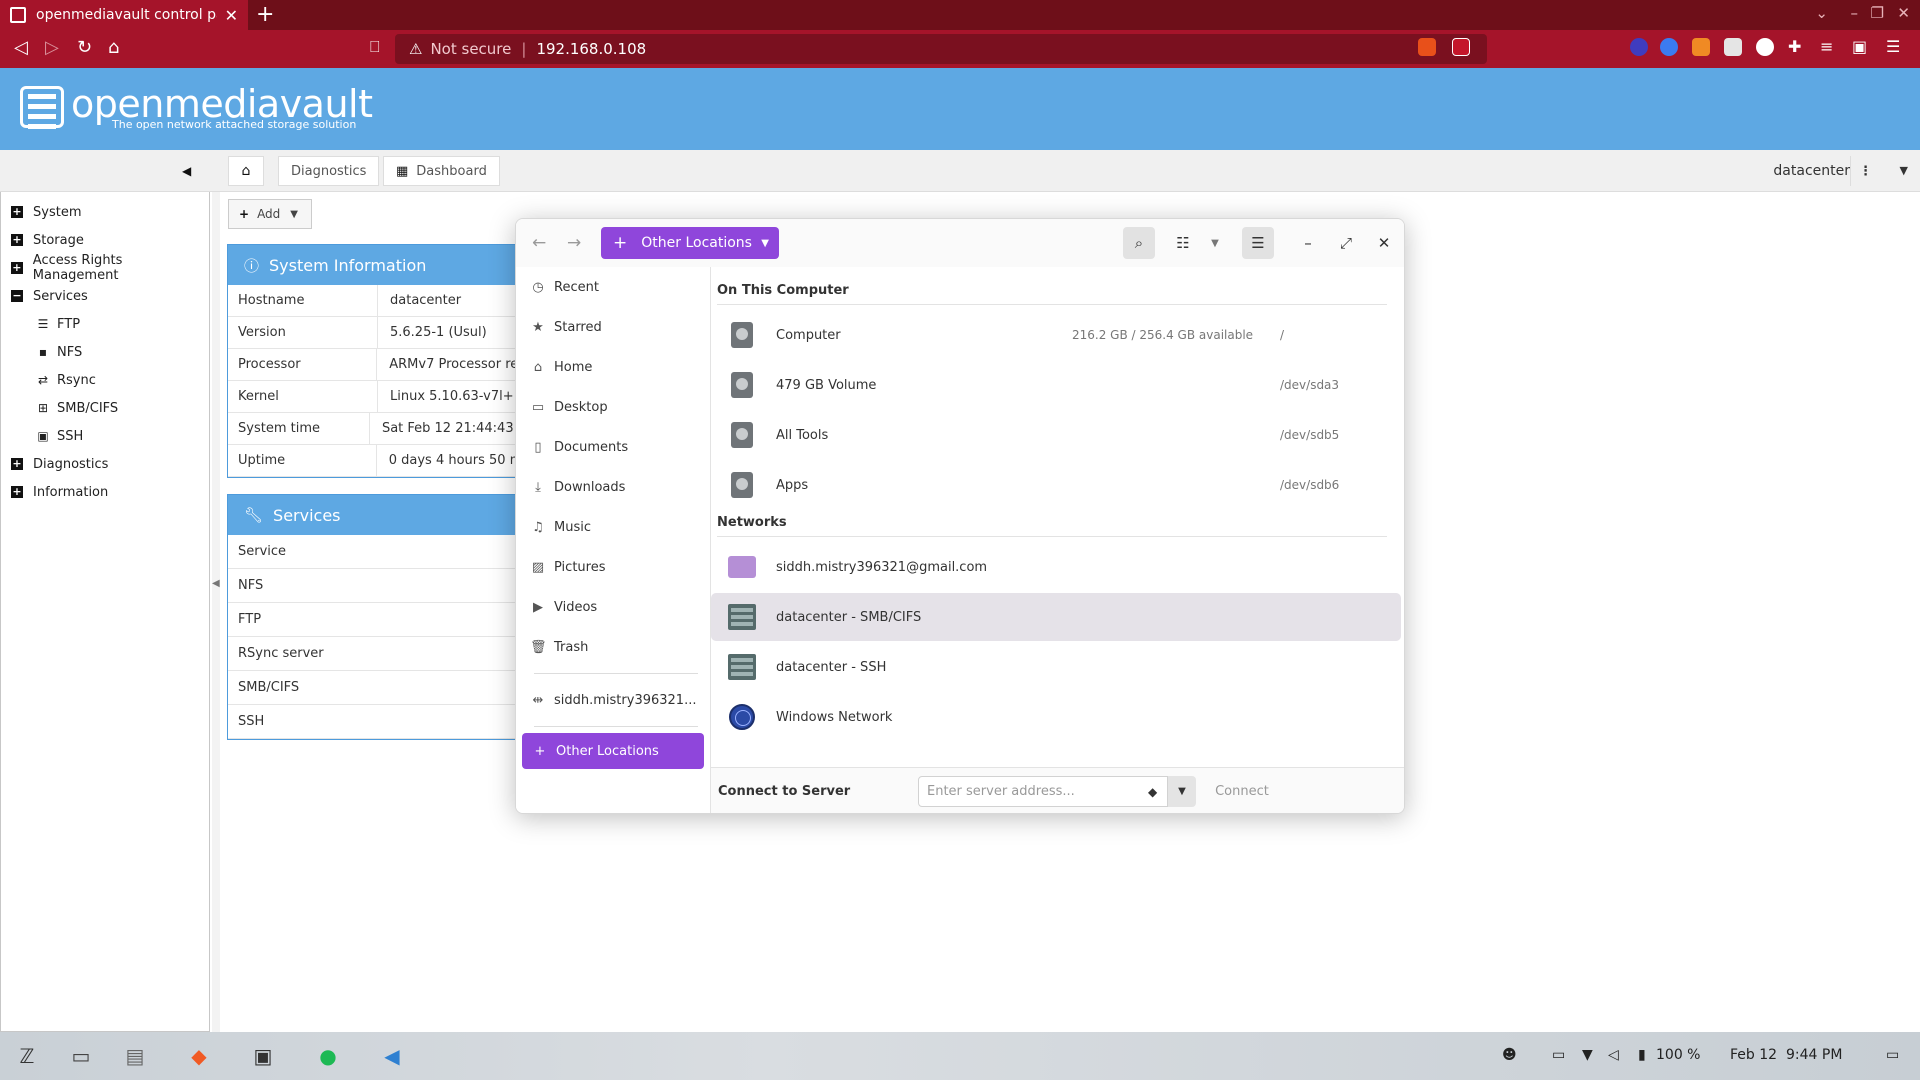 The width and height of the screenshot is (1920, 1080). What do you see at coordinates (265, 14) in the screenshot?
I see `new-tab-icon: +` at bounding box center [265, 14].